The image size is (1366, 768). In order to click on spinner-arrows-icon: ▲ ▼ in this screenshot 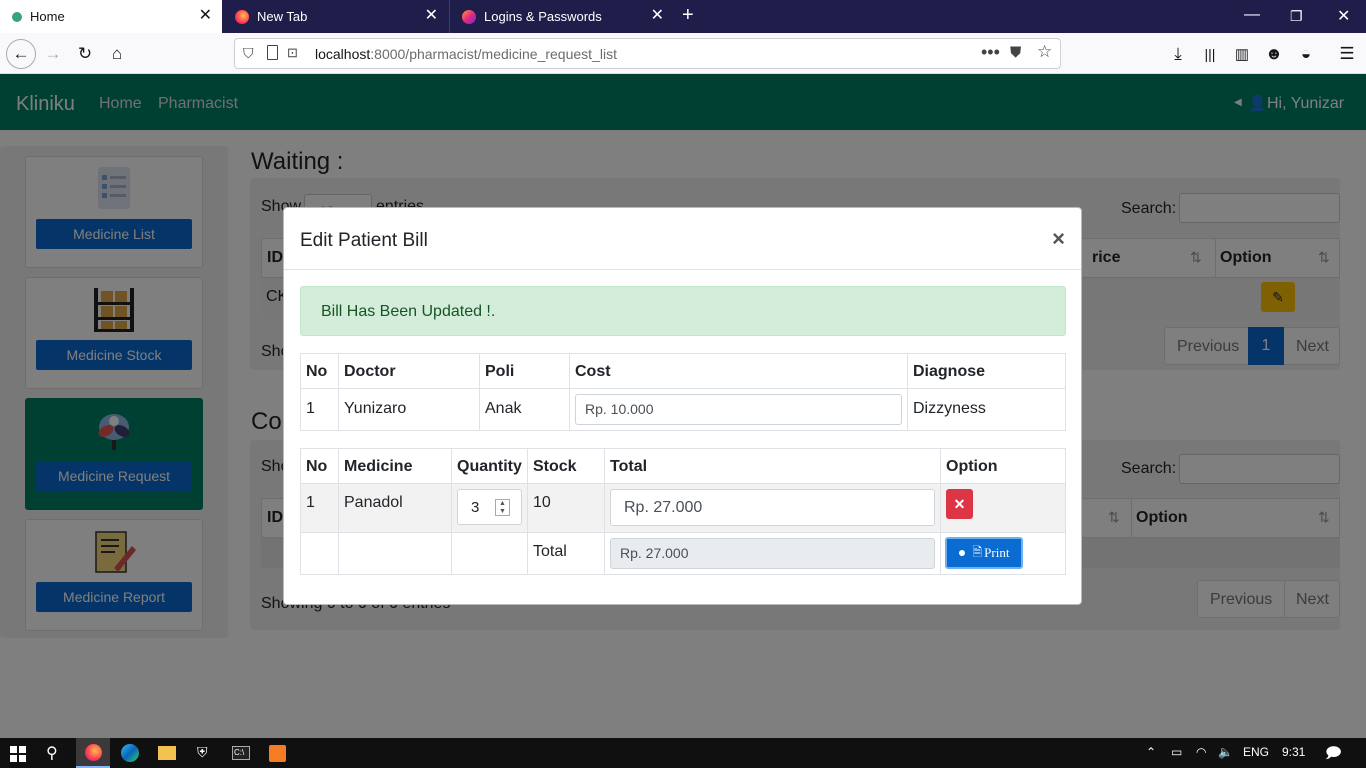, I will do `click(502, 507)`.